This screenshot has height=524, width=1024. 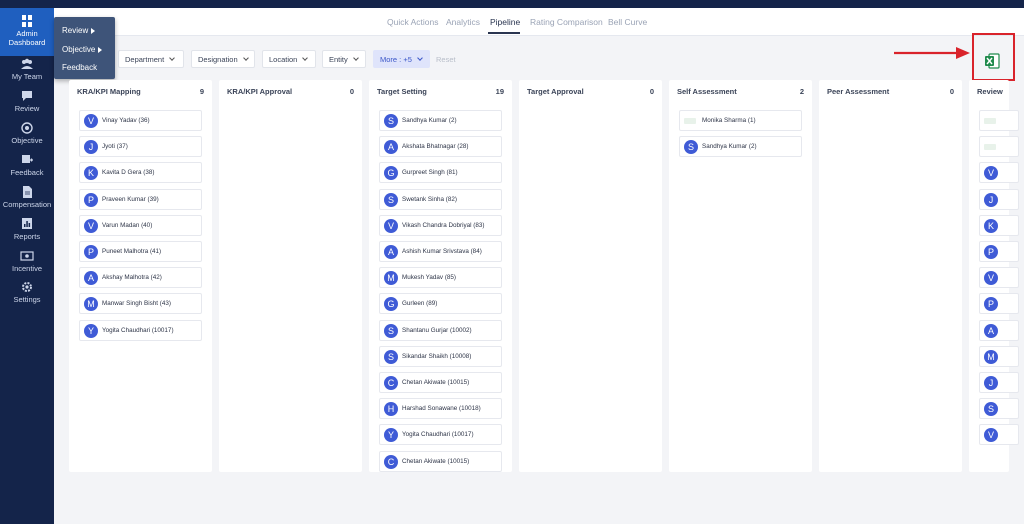 What do you see at coordinates (429, 278) in the screenshot?
I see `employee-name: Mukesh Yadav (85)` at bounding box center [429, 278].